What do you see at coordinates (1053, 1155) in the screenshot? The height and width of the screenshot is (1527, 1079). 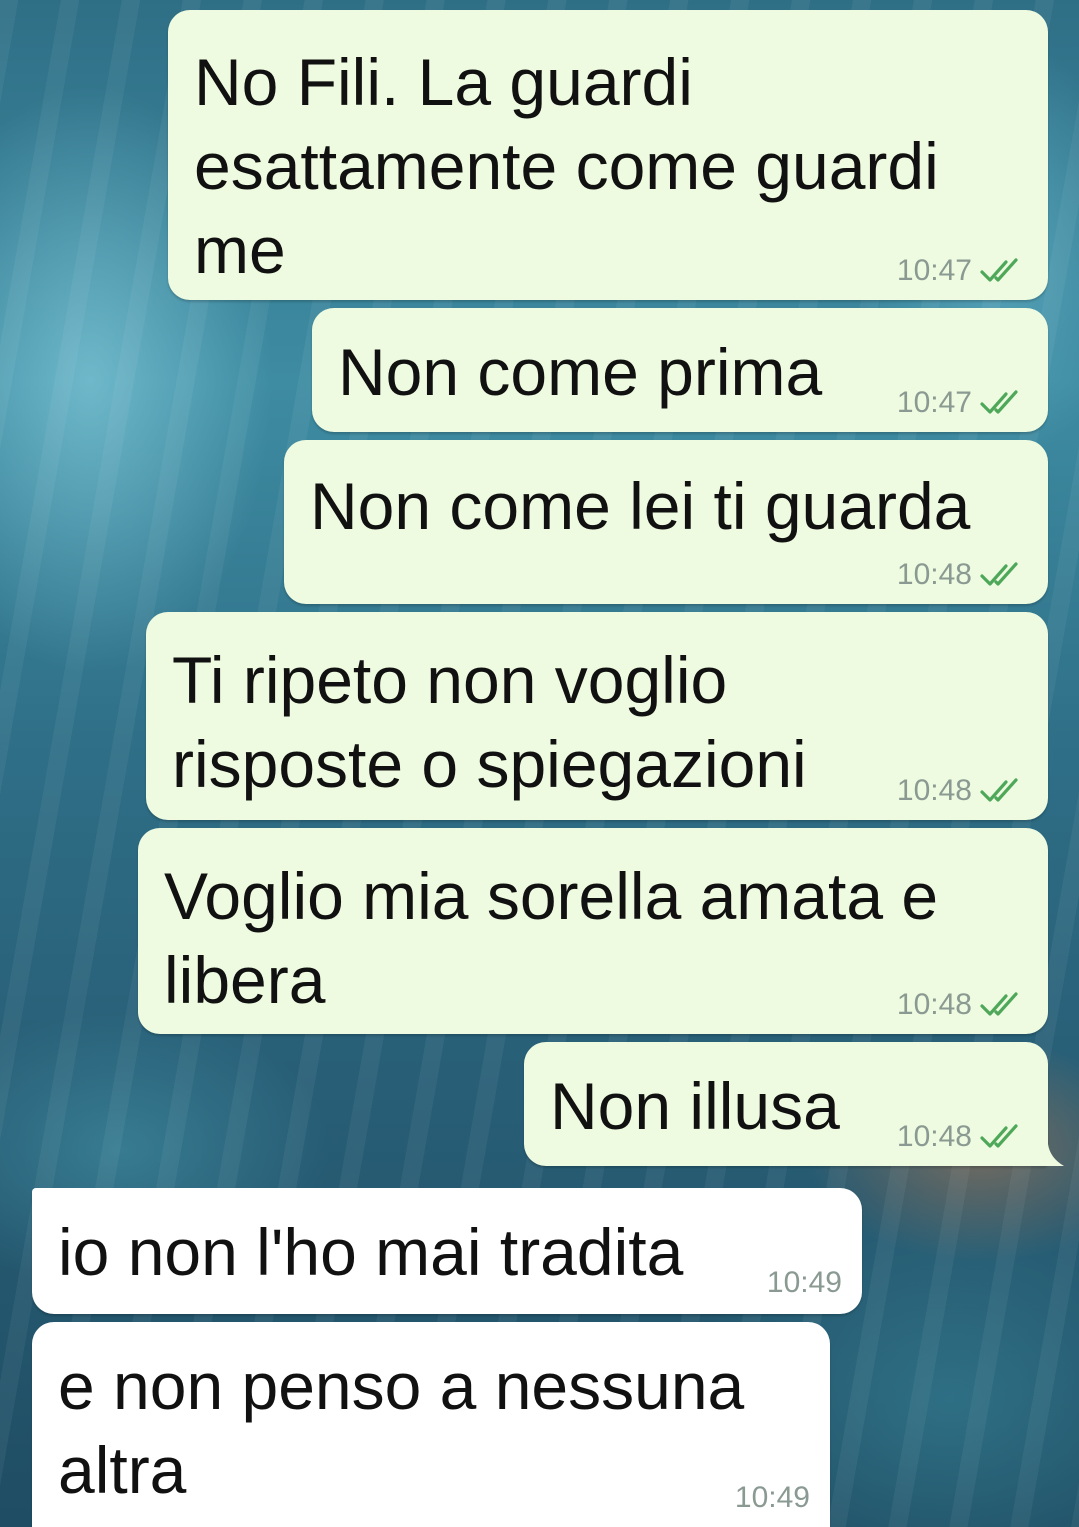 I see `outgoing-bubble-tail` at bounding box center [1053, 1155].